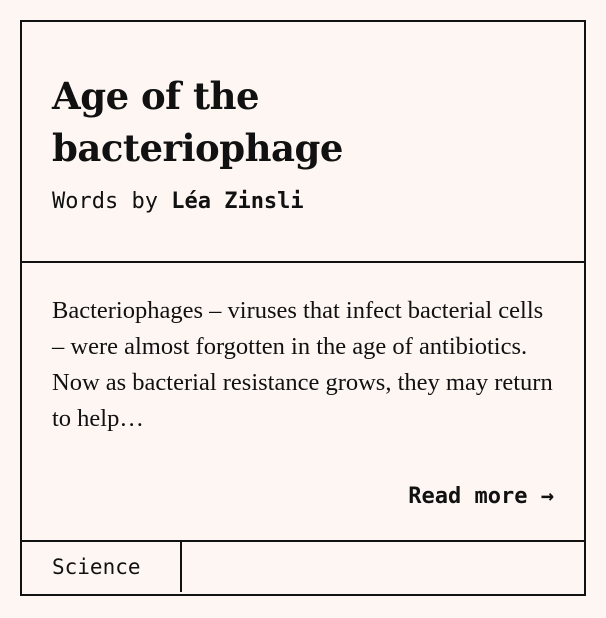 The width and height of the screenshot is (606, 618). I want to click on read-more-link: Read more →, so click(481, 497).